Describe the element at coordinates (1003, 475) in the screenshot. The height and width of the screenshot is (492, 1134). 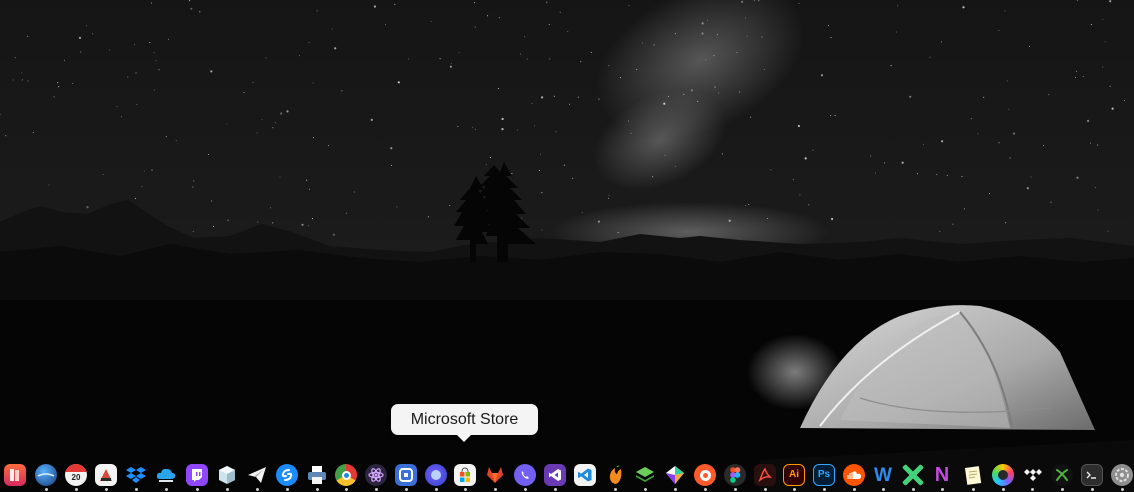
I see `colorful-orb-icon` at that location.